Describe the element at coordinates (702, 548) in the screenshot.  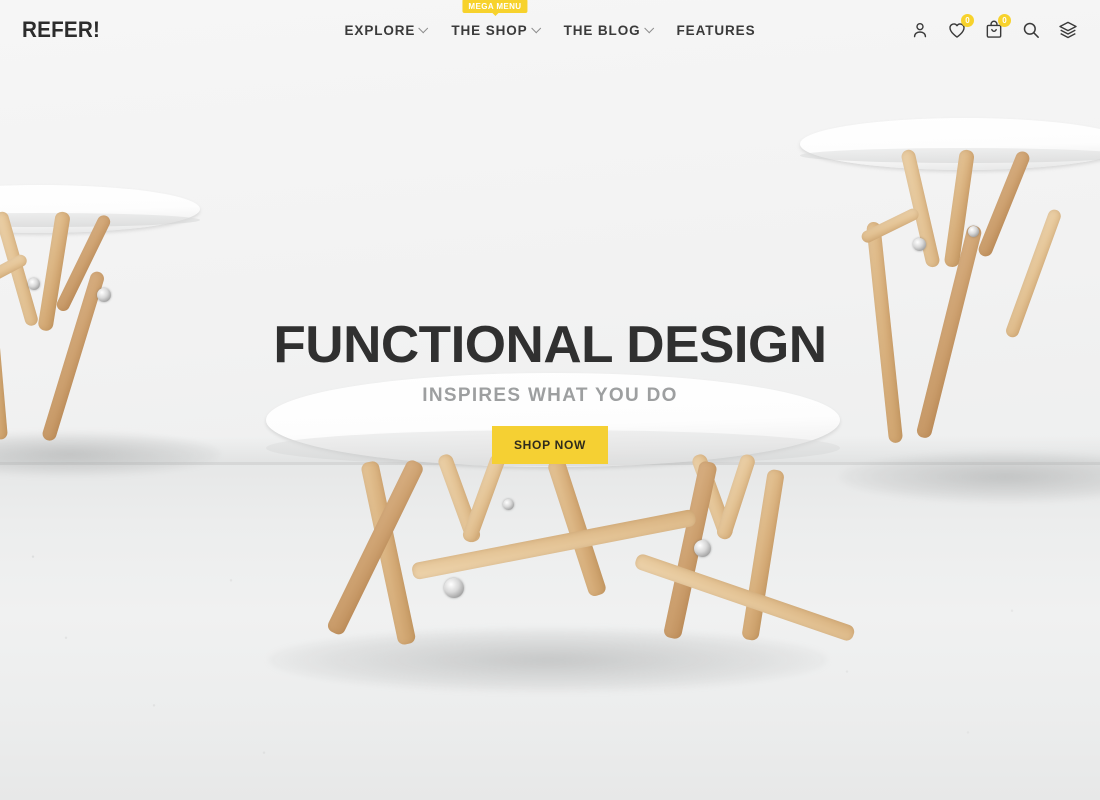
I see `center-table-bolt-right` at that location.